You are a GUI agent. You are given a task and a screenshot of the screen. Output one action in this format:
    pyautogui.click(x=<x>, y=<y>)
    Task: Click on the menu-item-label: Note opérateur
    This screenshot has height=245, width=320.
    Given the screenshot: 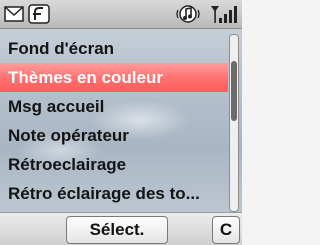 What is the action you would take?
    pyautogui.click(x=68, y=135)
    